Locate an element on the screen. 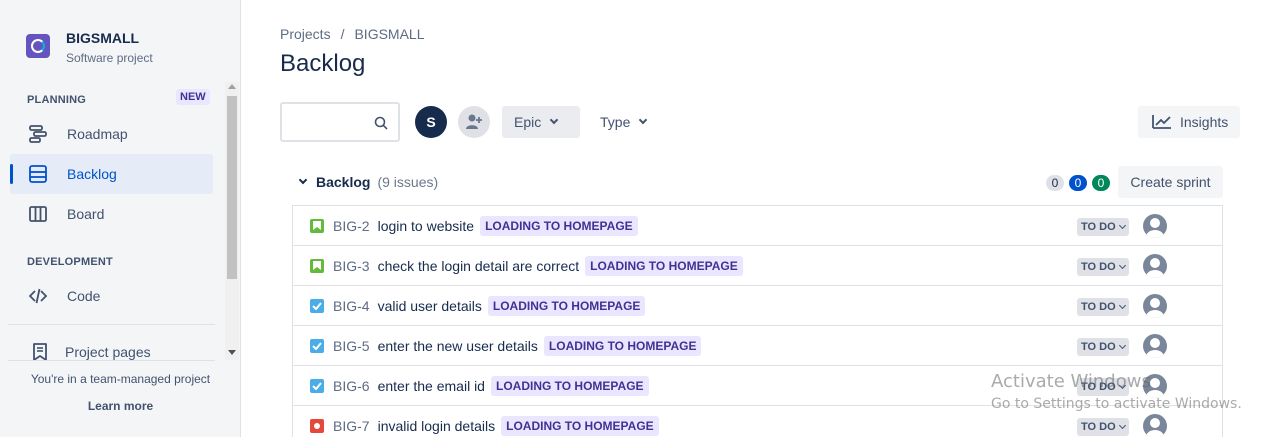 Image resolution: width=1264 pixels, height=437 pixels. team-managed-text: You're in a team-managed project is located at coordinates (120, 379).